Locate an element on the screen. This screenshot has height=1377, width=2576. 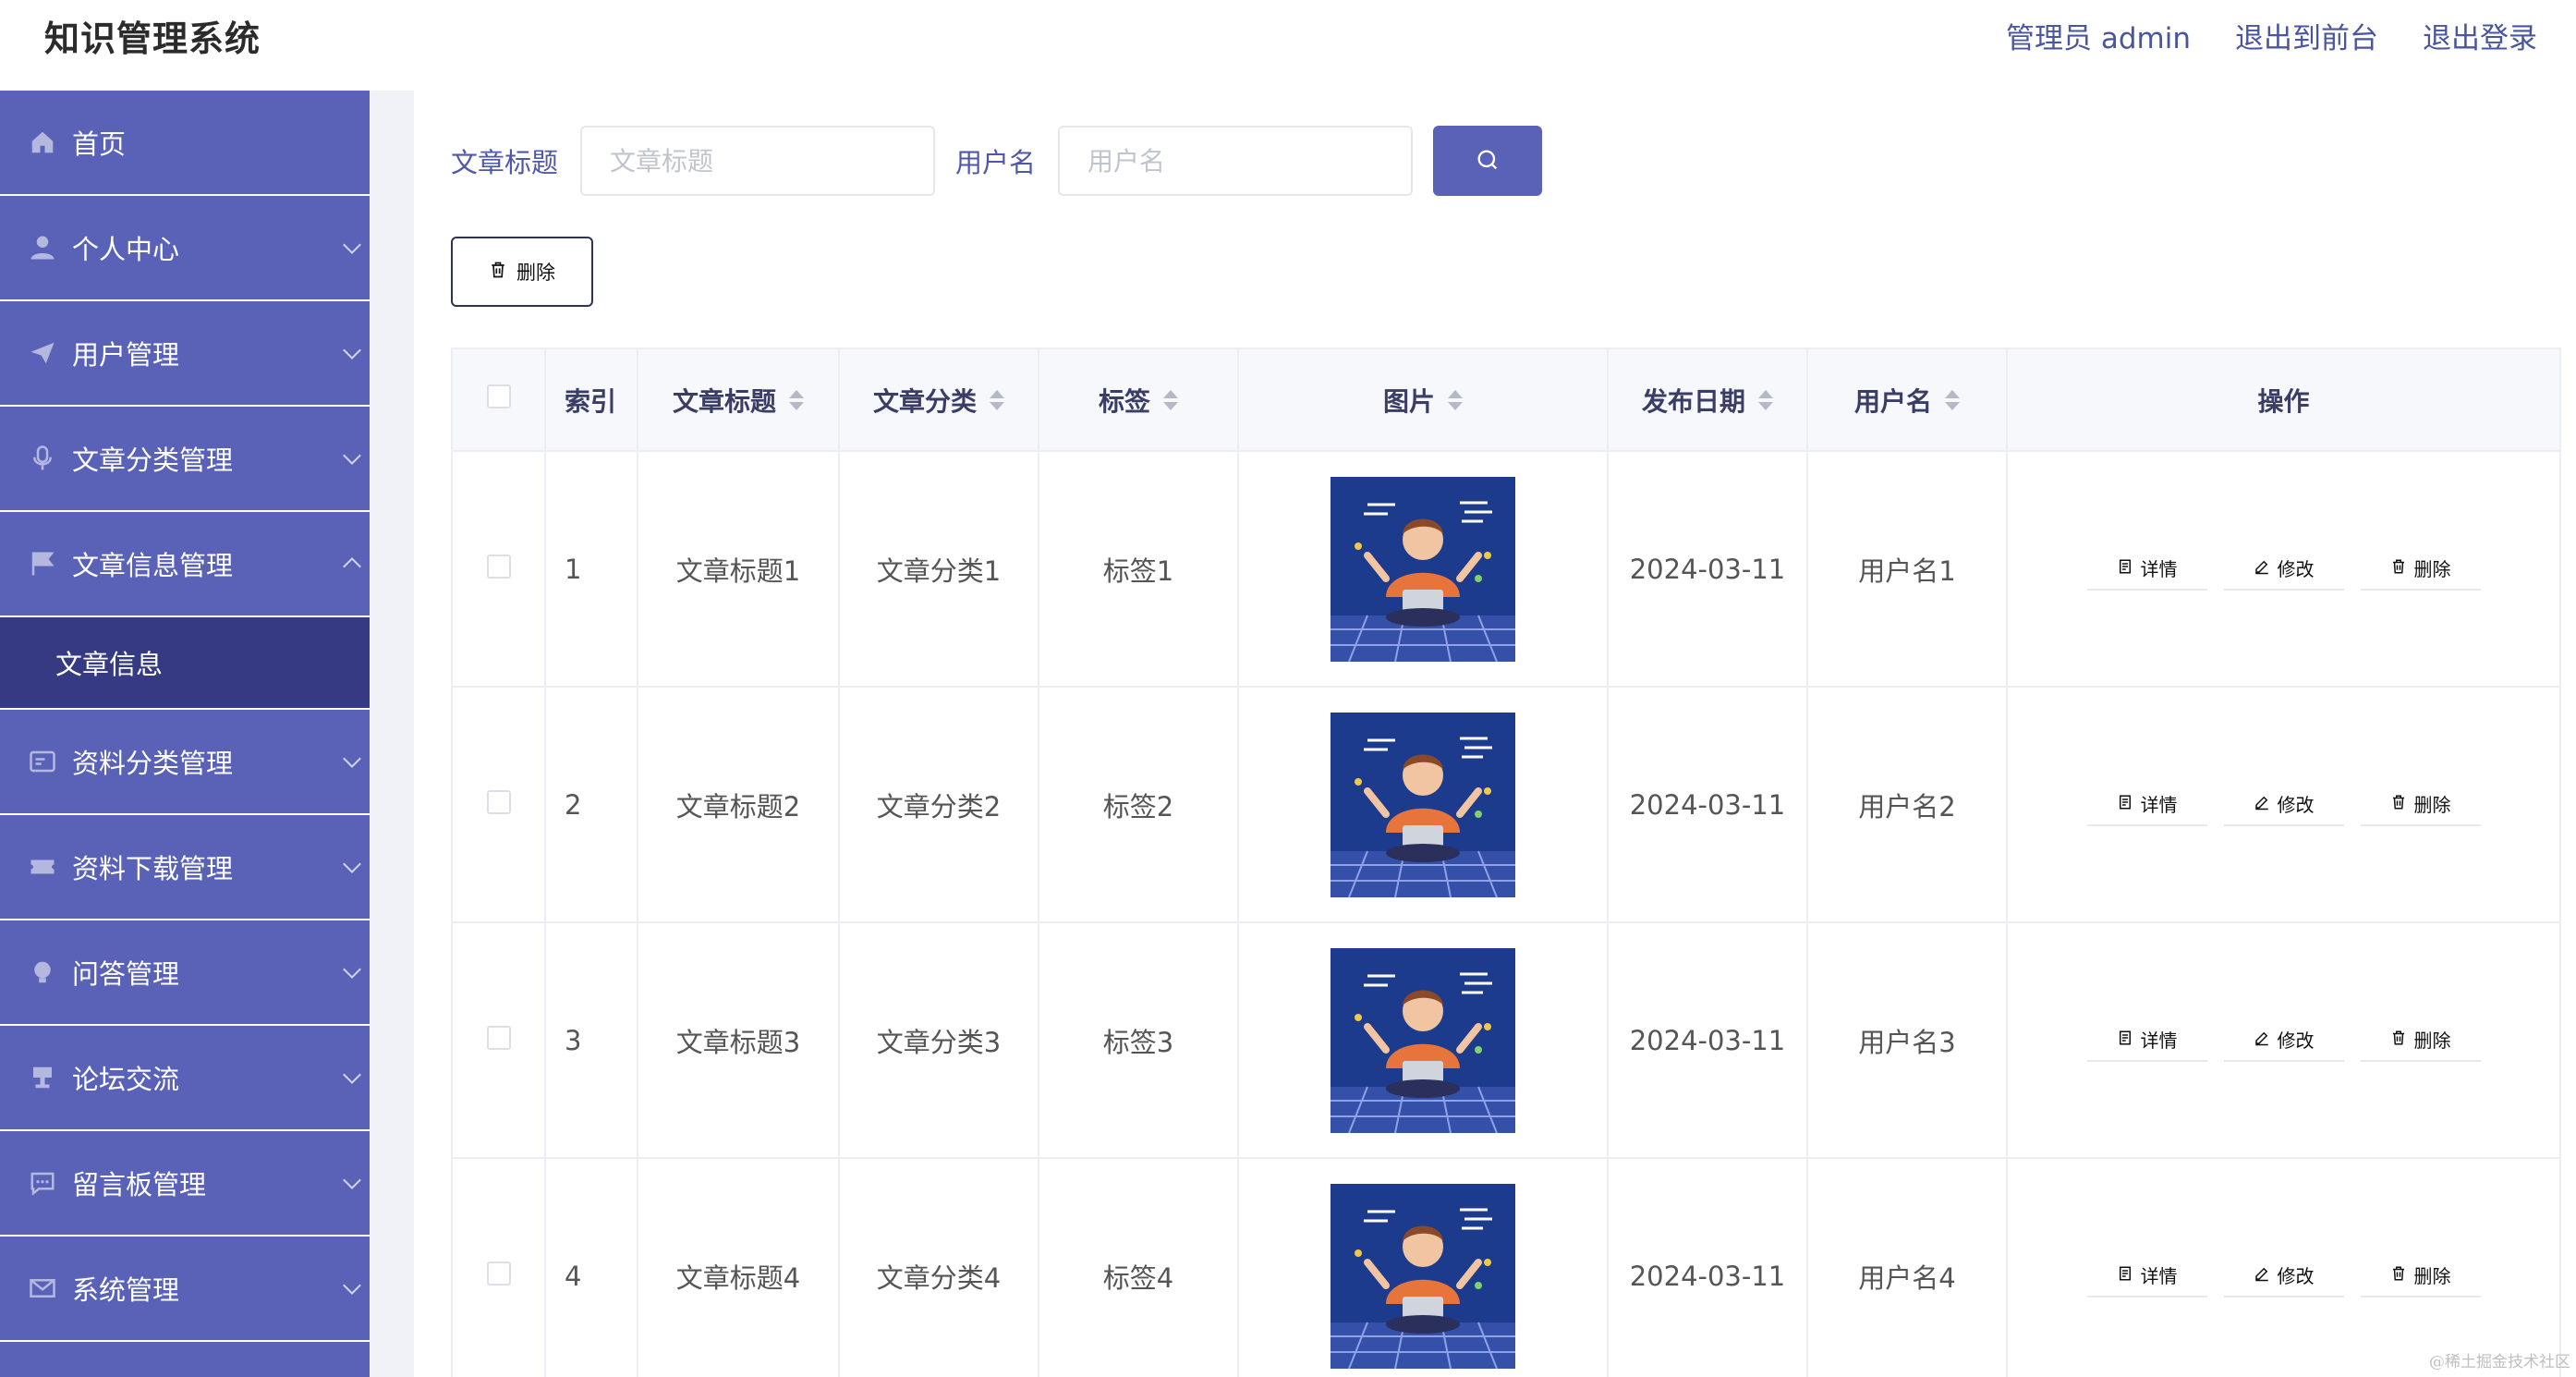
edit-icon is located at coordinates (2262, 804).